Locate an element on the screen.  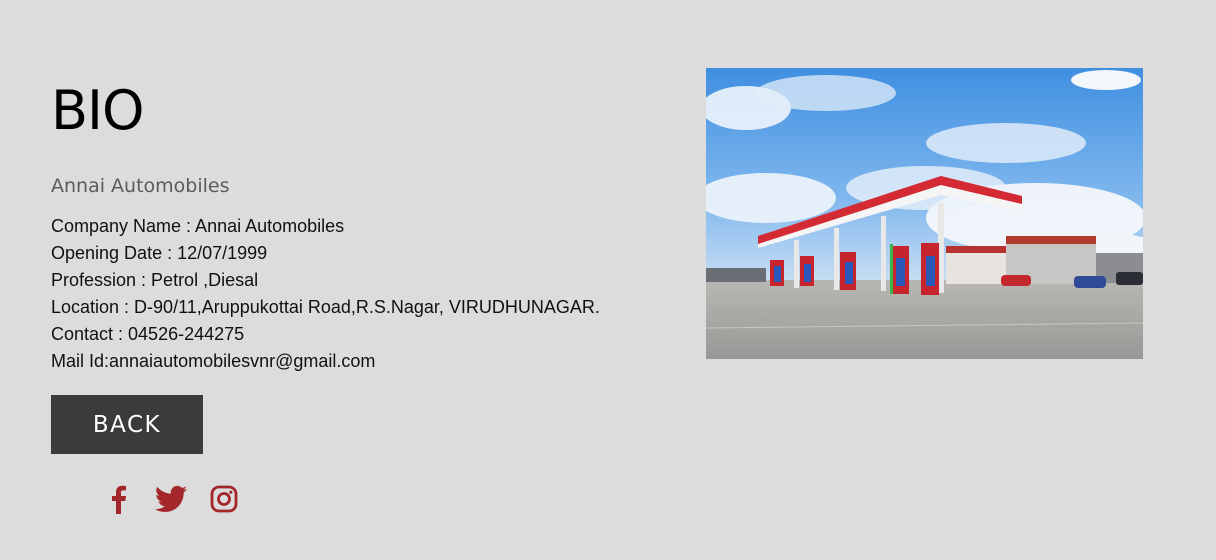
social-links is located at coordinates (170, 499).